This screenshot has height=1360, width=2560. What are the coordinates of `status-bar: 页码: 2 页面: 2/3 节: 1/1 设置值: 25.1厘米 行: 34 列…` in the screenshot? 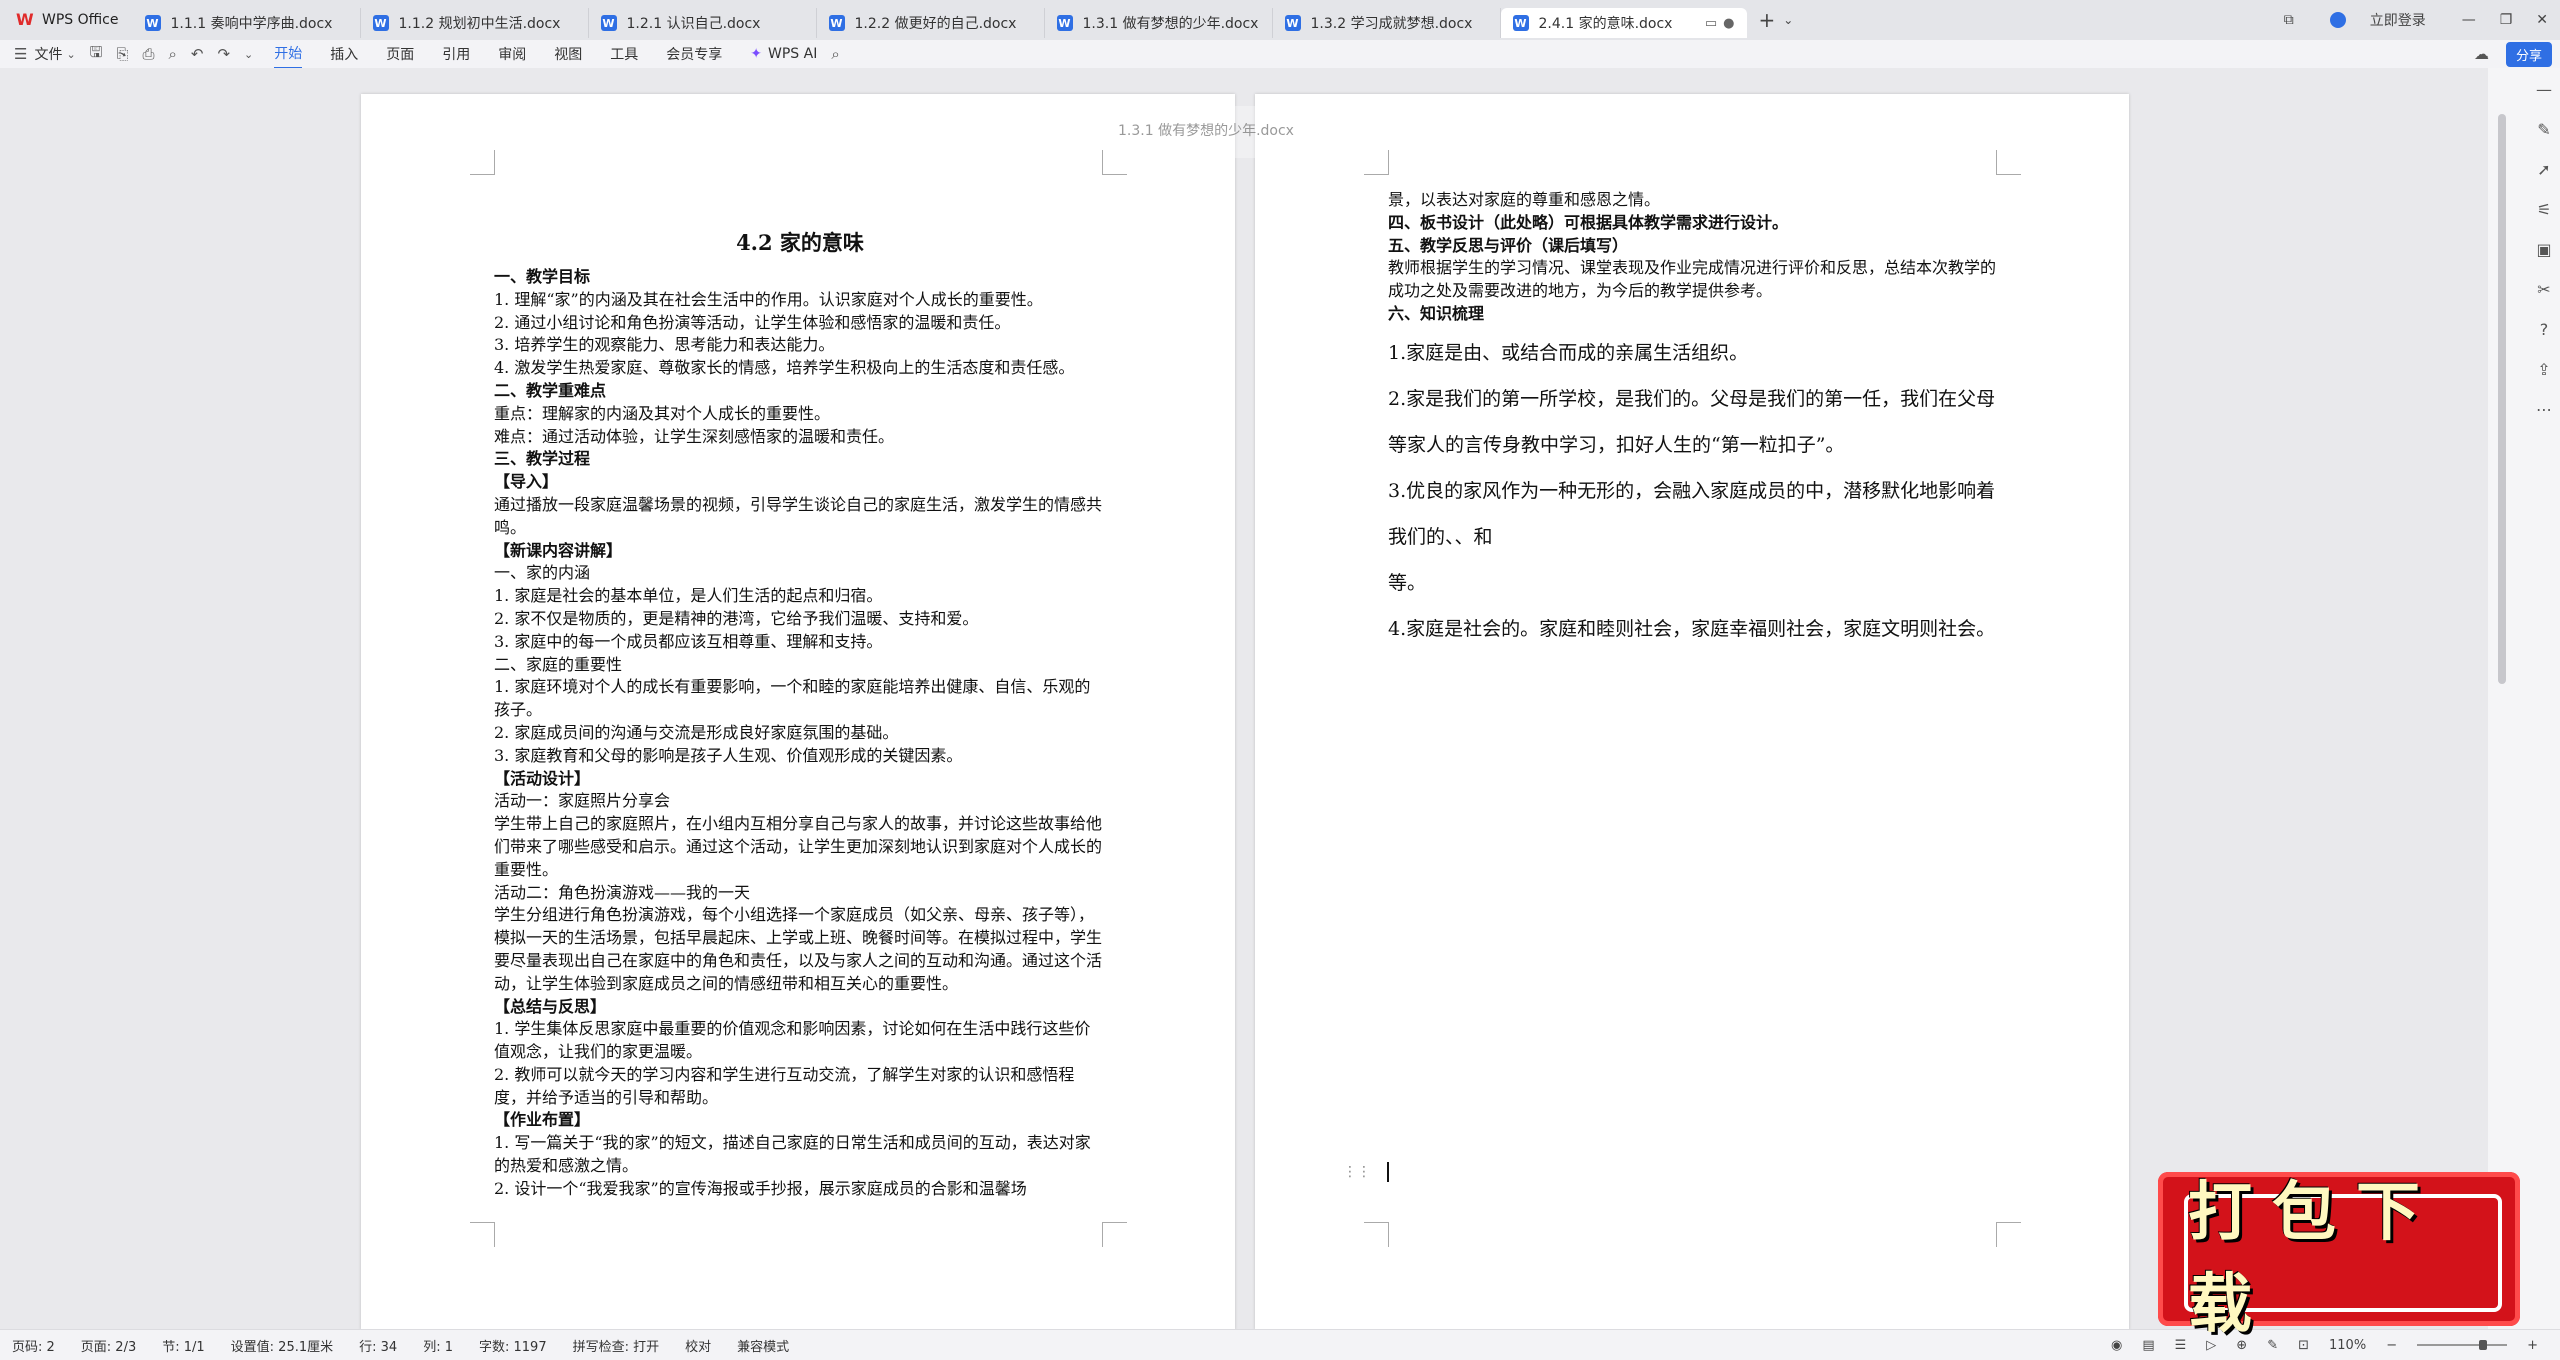 It's located at (1280, 1344).